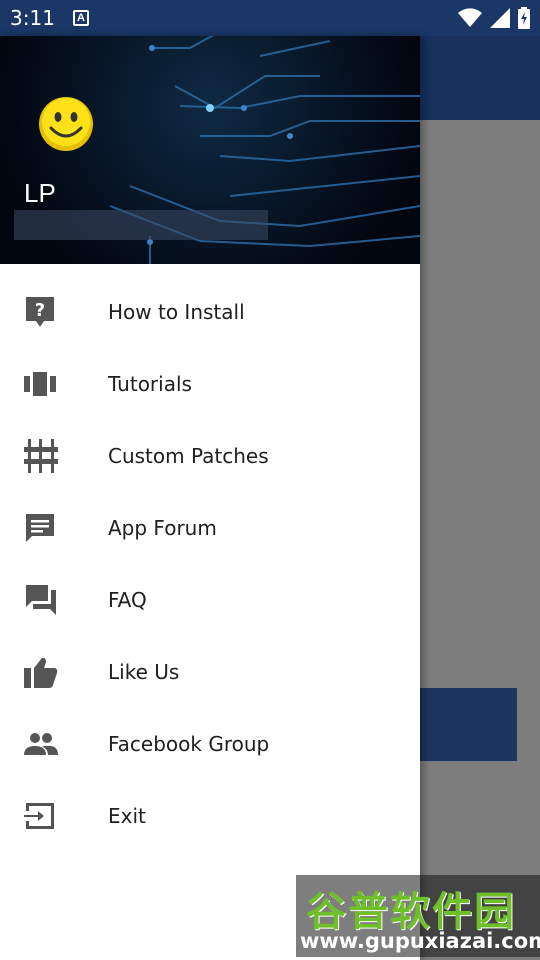 The image size is (540, 960). I want to click on menu-item-label: Tutorials, so click(150, 384).